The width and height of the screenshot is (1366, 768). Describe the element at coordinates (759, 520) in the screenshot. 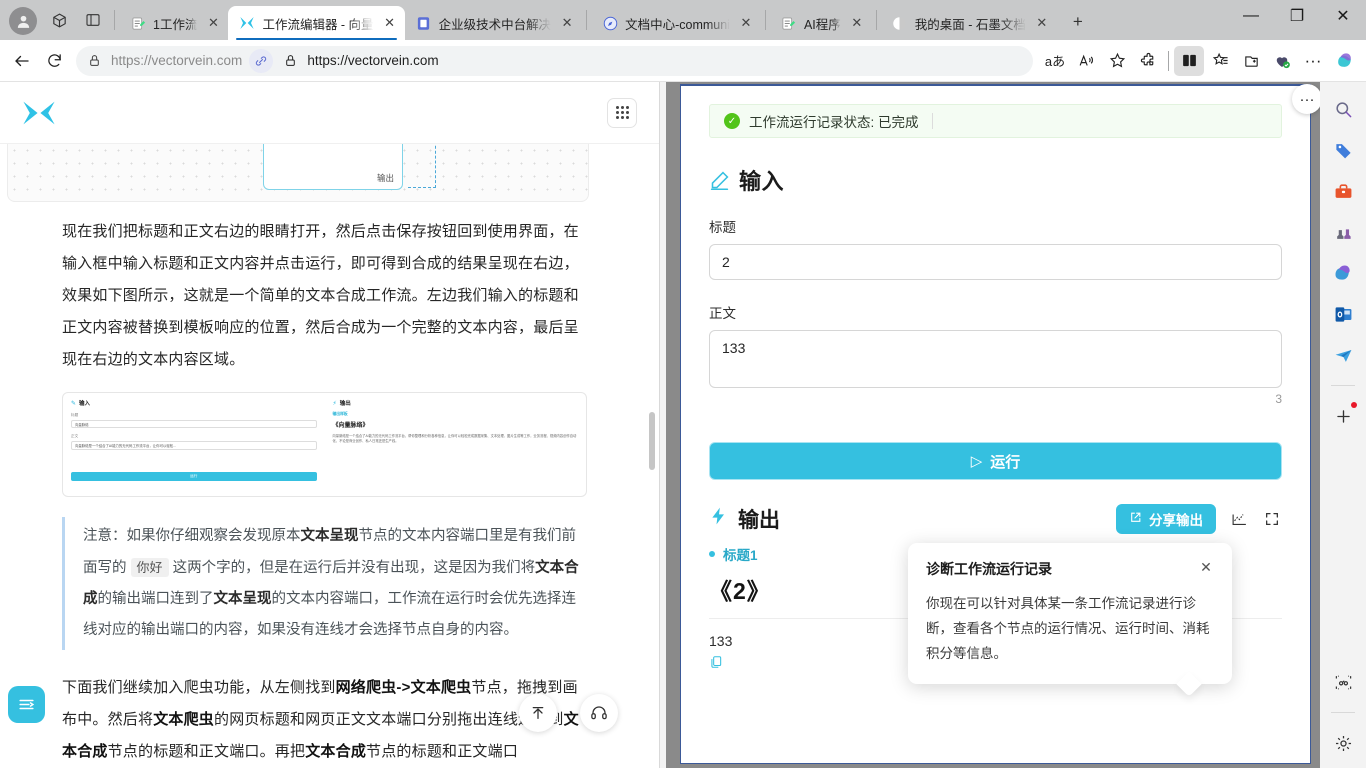

I see `output-section-title: 输出` at that location.